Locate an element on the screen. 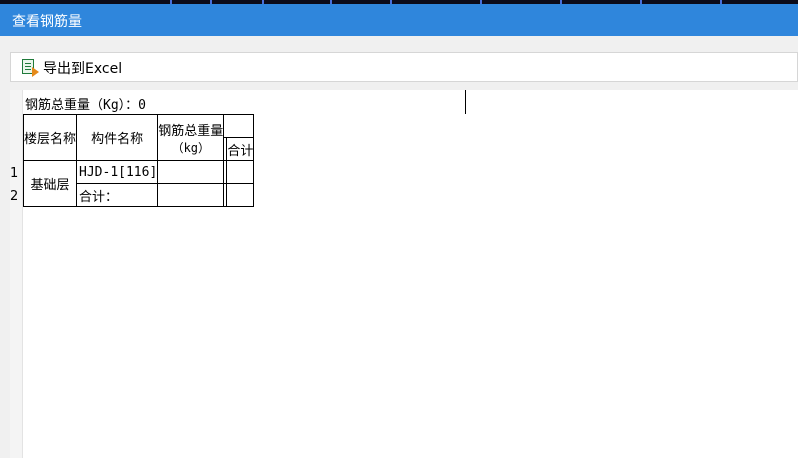 This screenshot has width=798, height=458. toolbar: 导出到Excel is located at coordinates (404, 67).